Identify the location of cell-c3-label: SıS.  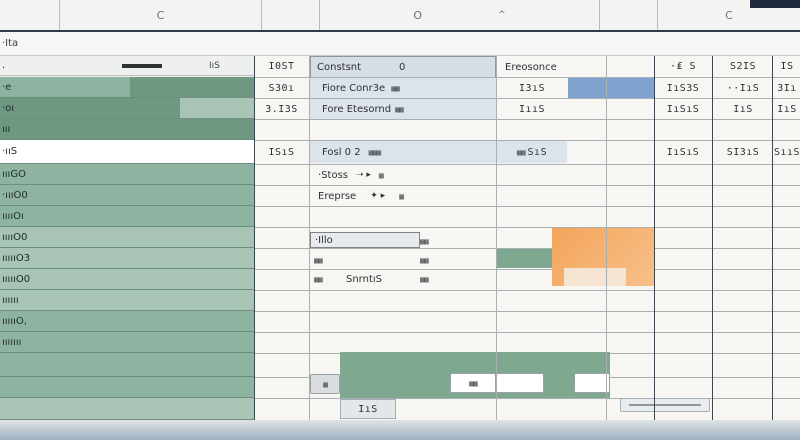
(537, 152).